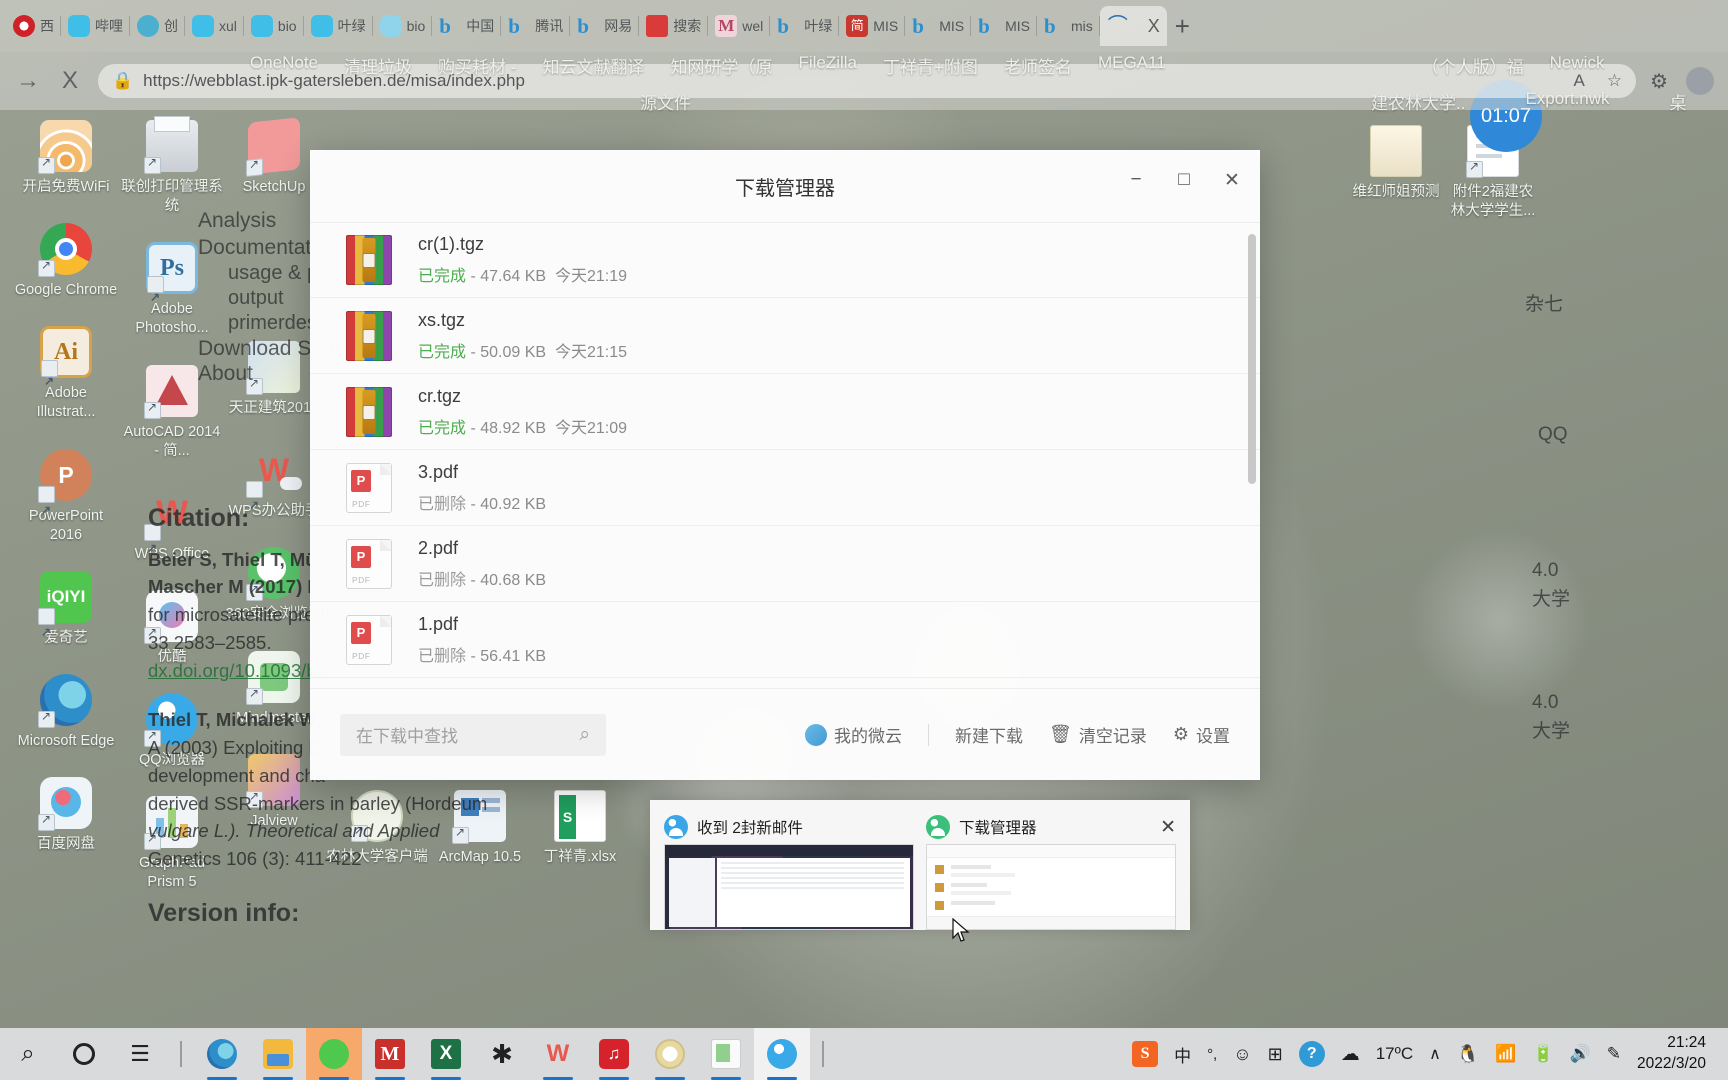 This screenshot has height=1080, width=1728. I want to click on ime-emoji-icon: ☺, so click(1242, 1054).